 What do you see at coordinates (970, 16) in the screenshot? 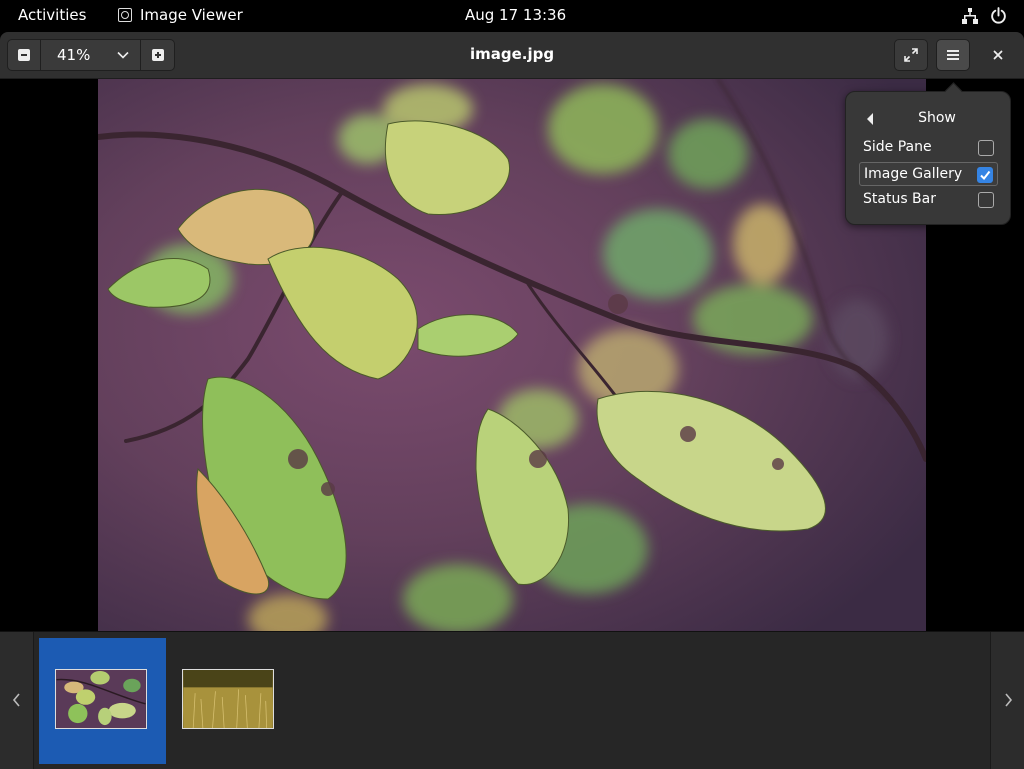
I see `network-wired-icon` at bounding box center [970, 16].